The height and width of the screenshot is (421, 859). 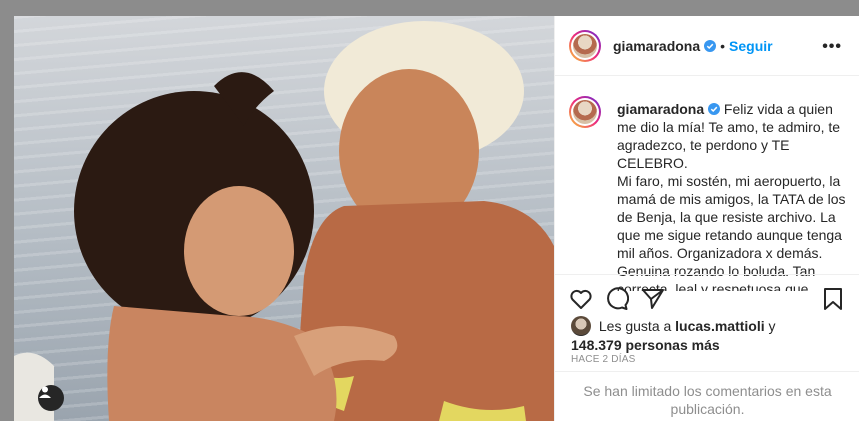 What do you see at coordinates (645, 345) in the screenshot?
I see `likes-count: 148.379 personas más` at bounding box center [645, 345].